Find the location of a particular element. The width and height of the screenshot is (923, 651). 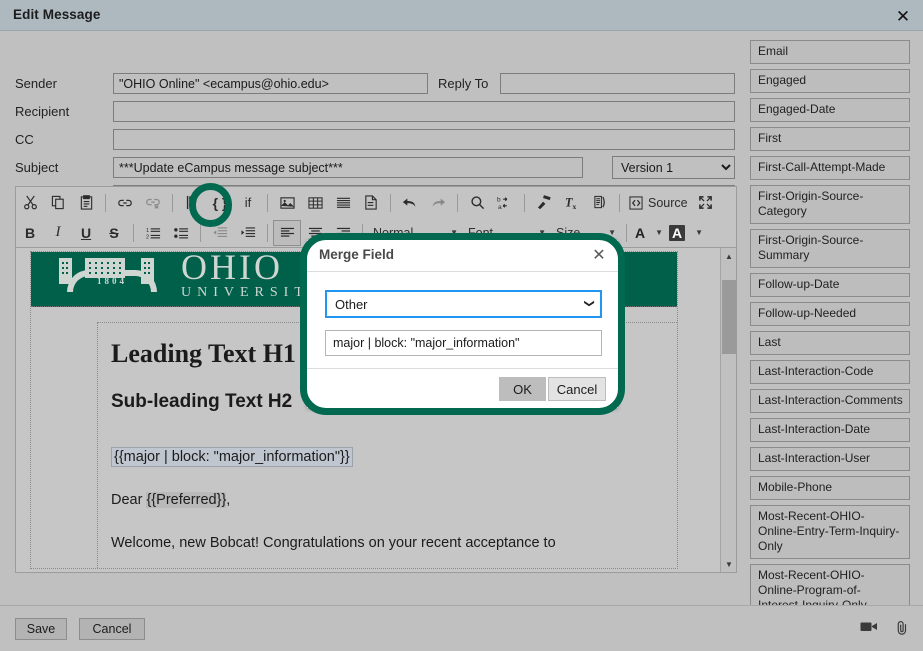

greeting-suffix: , is located at coordinates (228, 500).